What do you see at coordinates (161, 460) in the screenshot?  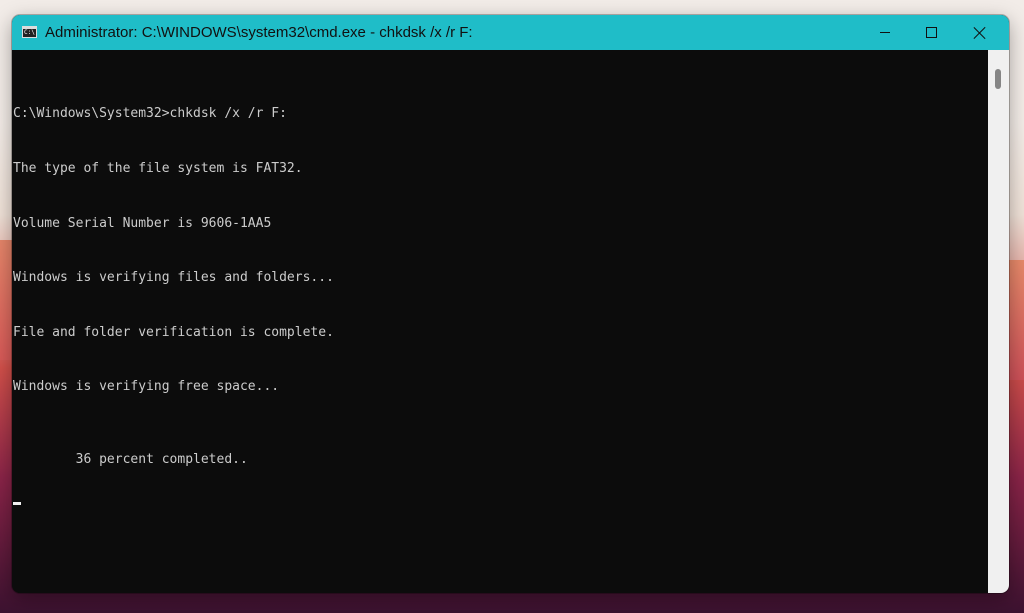 I see `console-line: 36 percent completed..` at bounding box center [161, 460].